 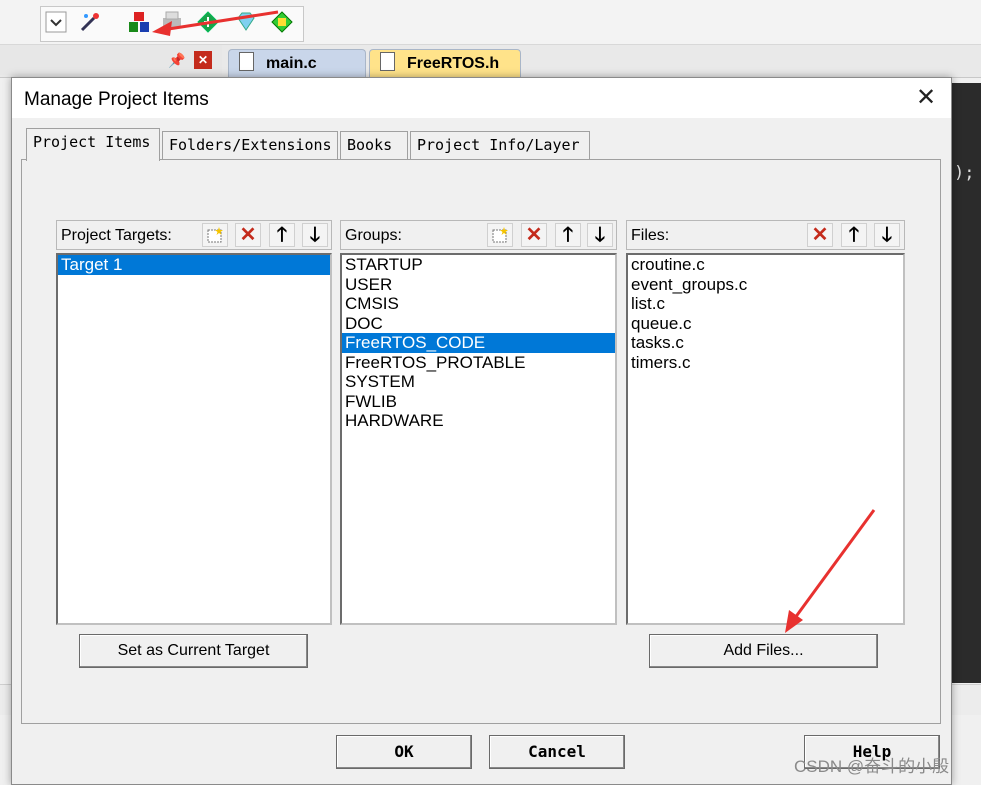 I want to click on dialog-titlebar: Manage Project Items ✕, so click(x=481, y=98).